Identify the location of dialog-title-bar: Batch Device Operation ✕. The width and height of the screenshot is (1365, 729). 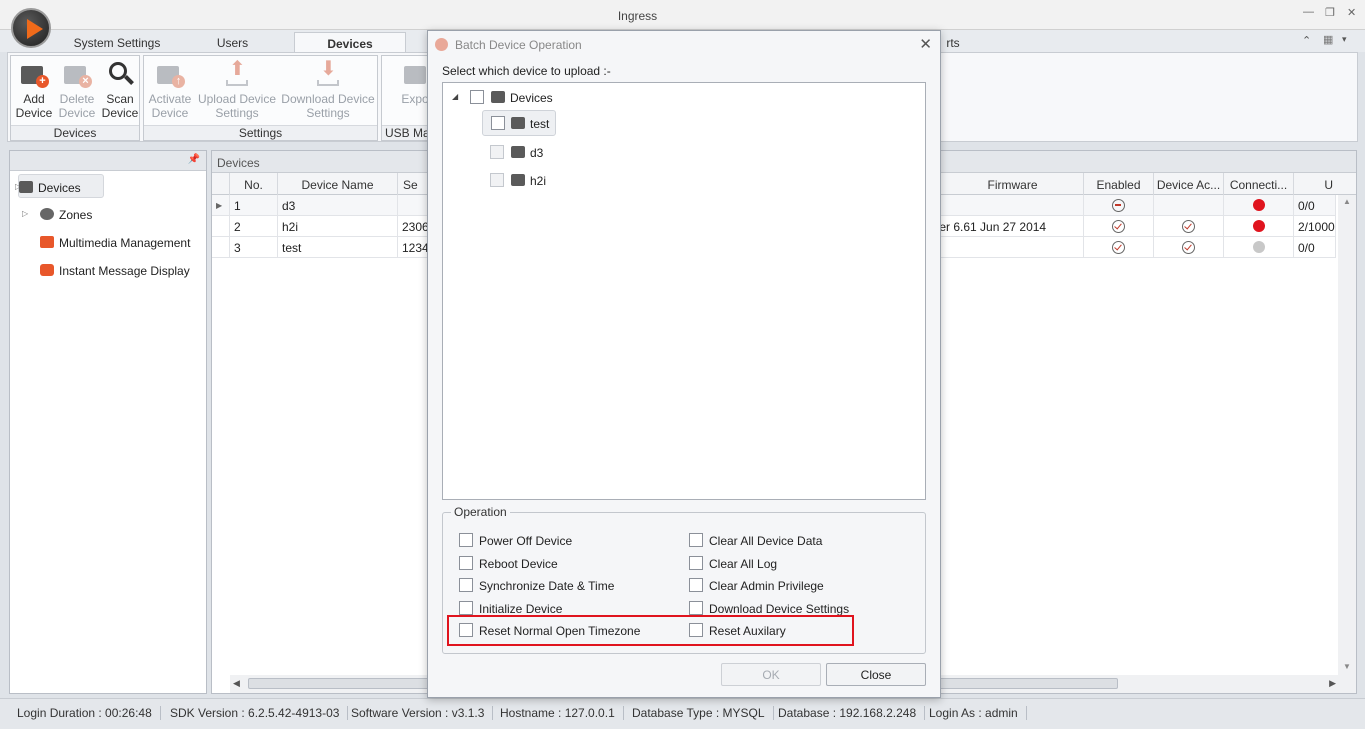
(684, 44).